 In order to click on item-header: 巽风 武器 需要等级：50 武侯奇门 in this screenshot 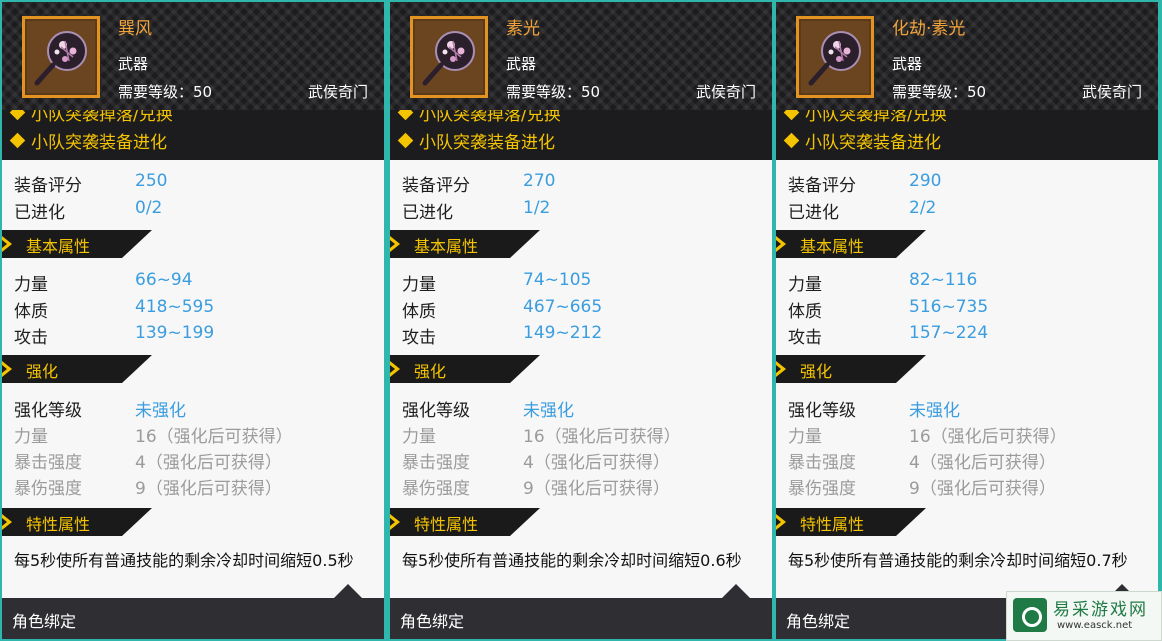, I will do `click(193, 56)`.